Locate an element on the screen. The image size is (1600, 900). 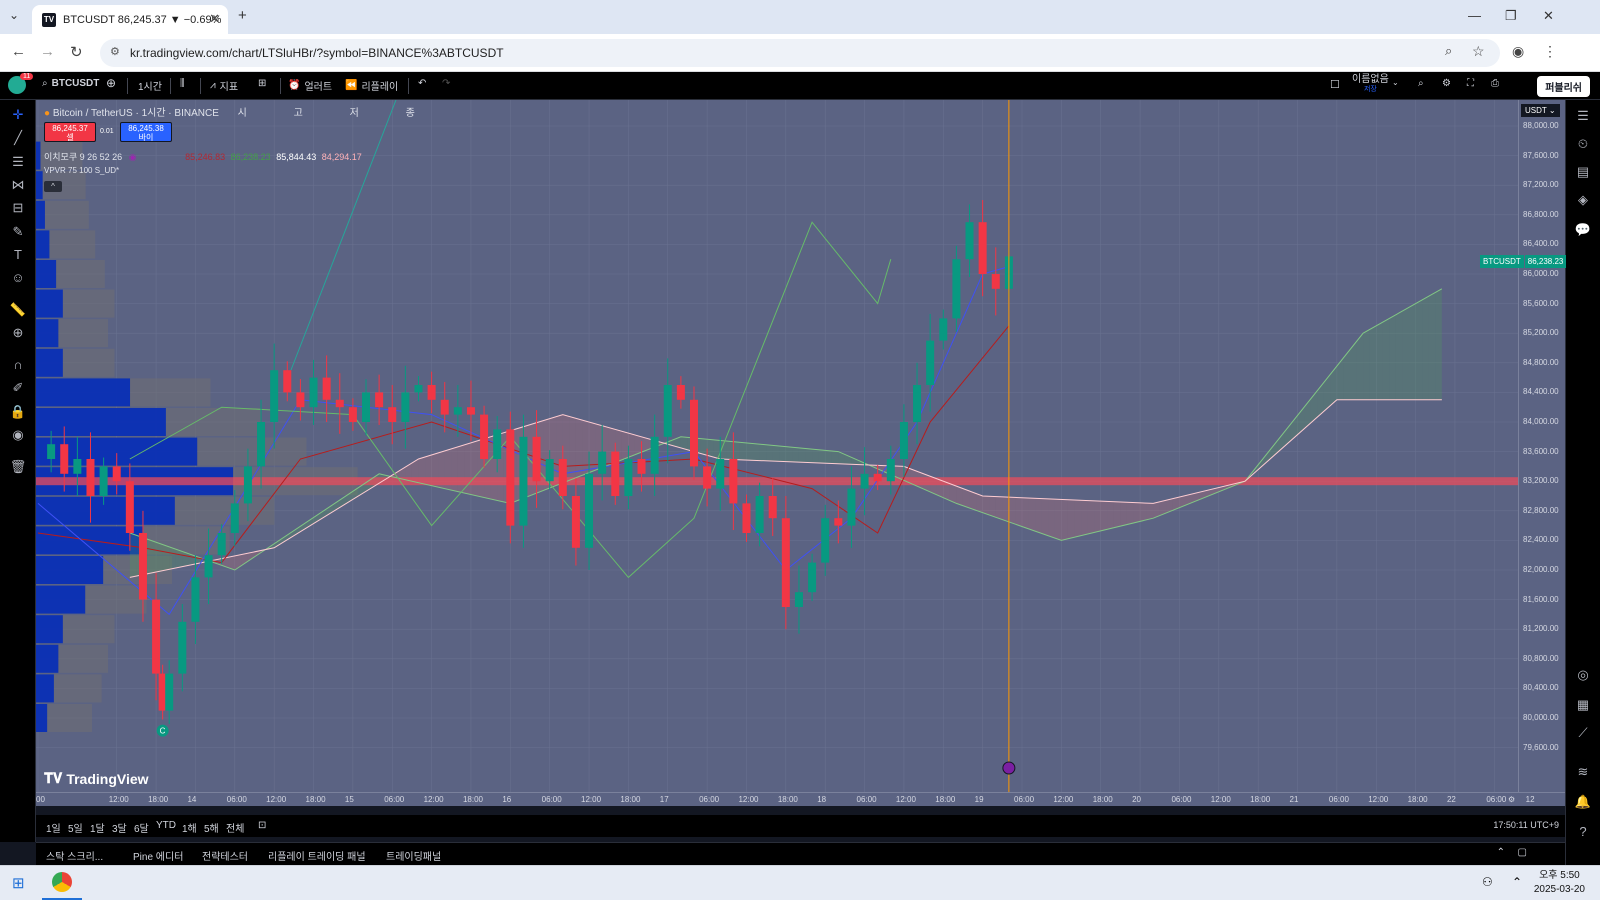
ruler-icon: 📏 is located at coordinates (18, 310).